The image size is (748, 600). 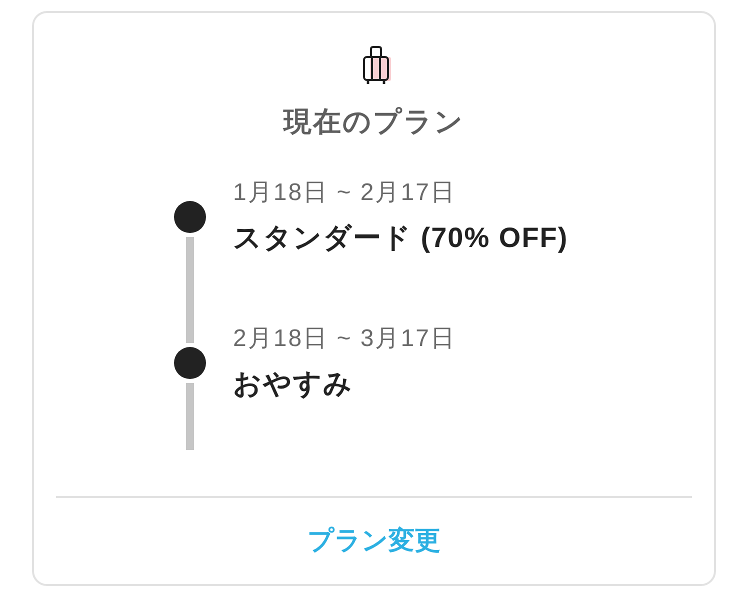 I want to click on plan-name: おやすみ, so click(x=293, y=384).